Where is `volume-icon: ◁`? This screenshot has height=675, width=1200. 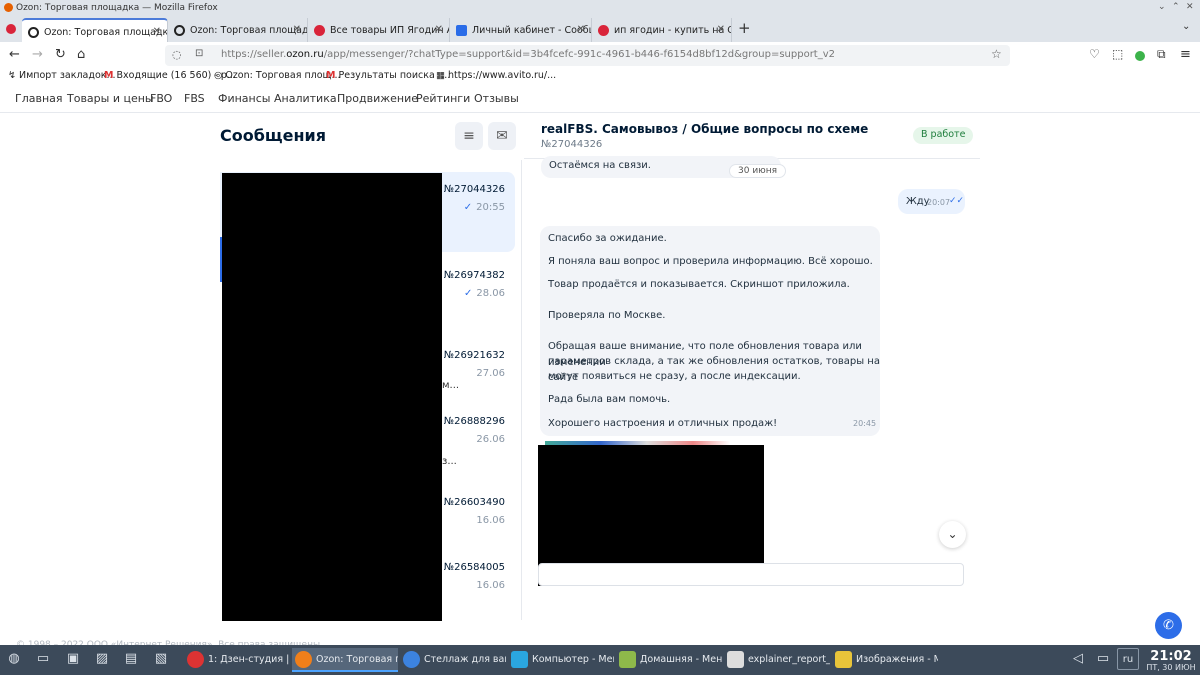 volume-icon: ◁ is located at coordinates (1078, 659).